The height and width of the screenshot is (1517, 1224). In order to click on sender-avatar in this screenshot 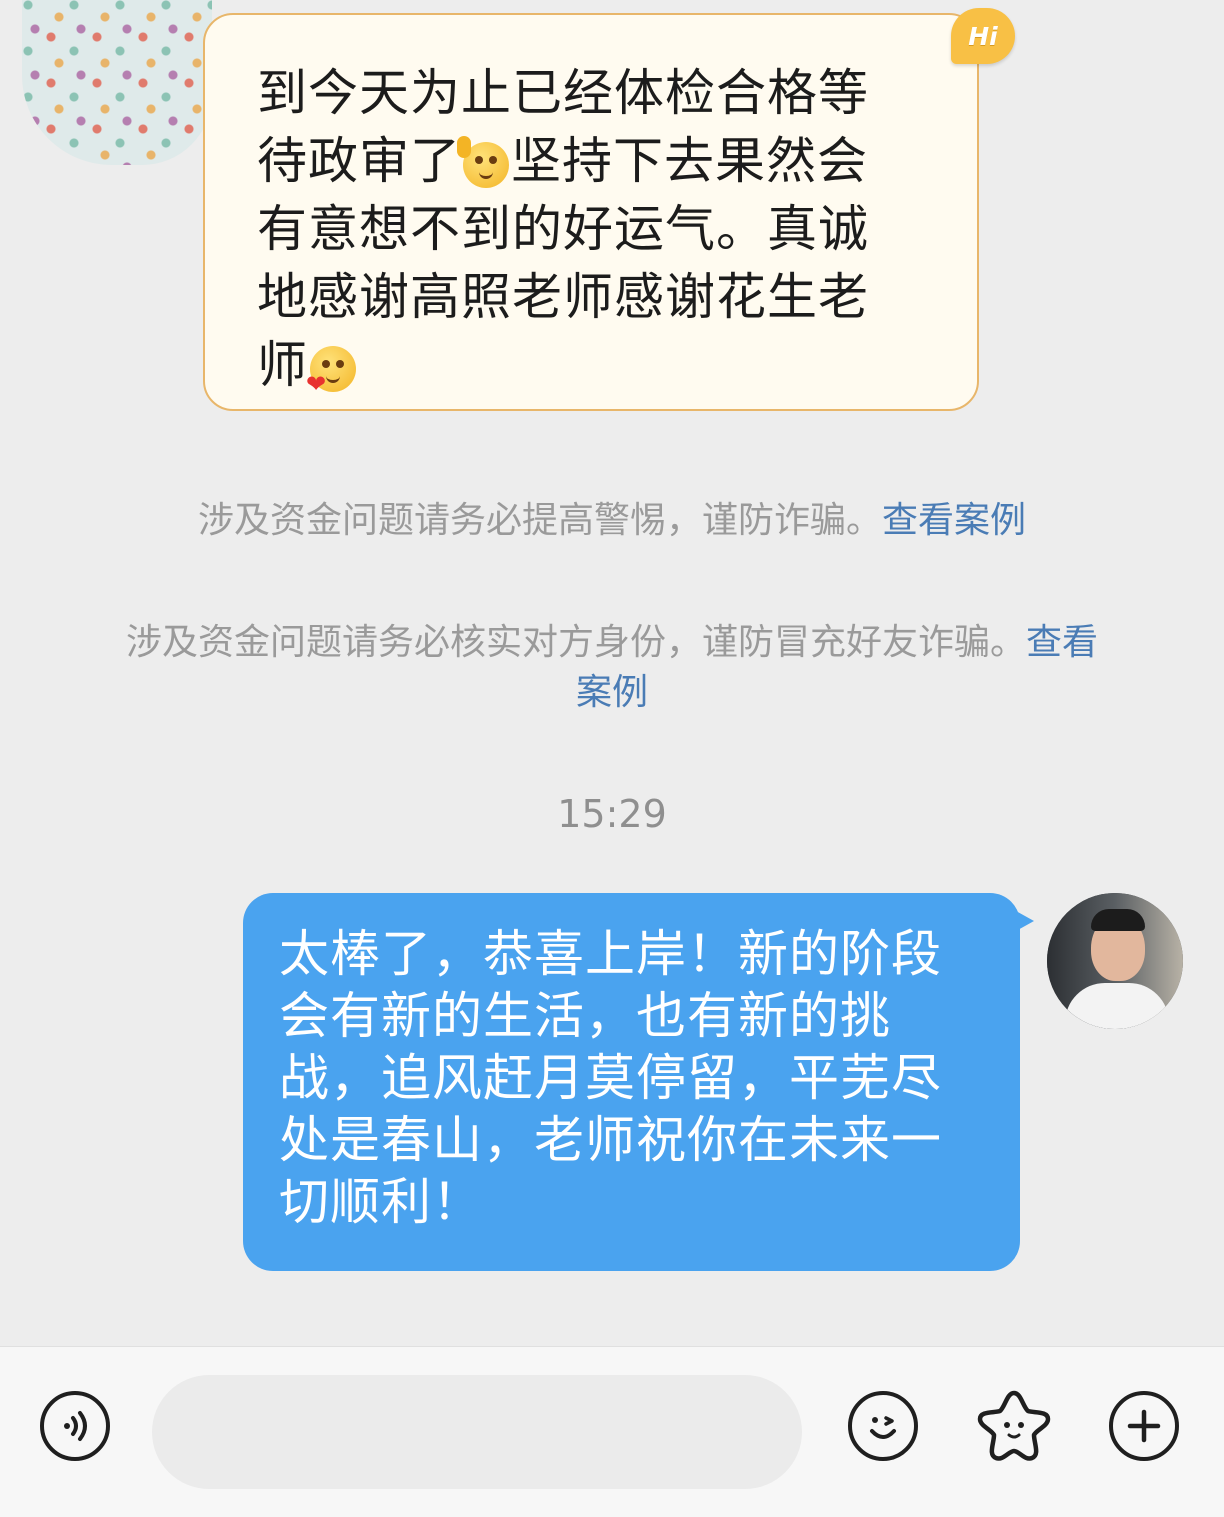, I will do `click(117, 82)`.